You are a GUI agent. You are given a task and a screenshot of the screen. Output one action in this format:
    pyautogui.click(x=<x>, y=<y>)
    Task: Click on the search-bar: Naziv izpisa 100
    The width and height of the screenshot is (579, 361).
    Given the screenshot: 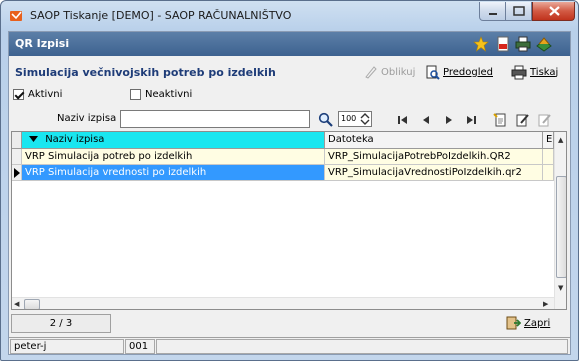 What is the action you would take?
    pyautogui.click(x=289, y=119)
    